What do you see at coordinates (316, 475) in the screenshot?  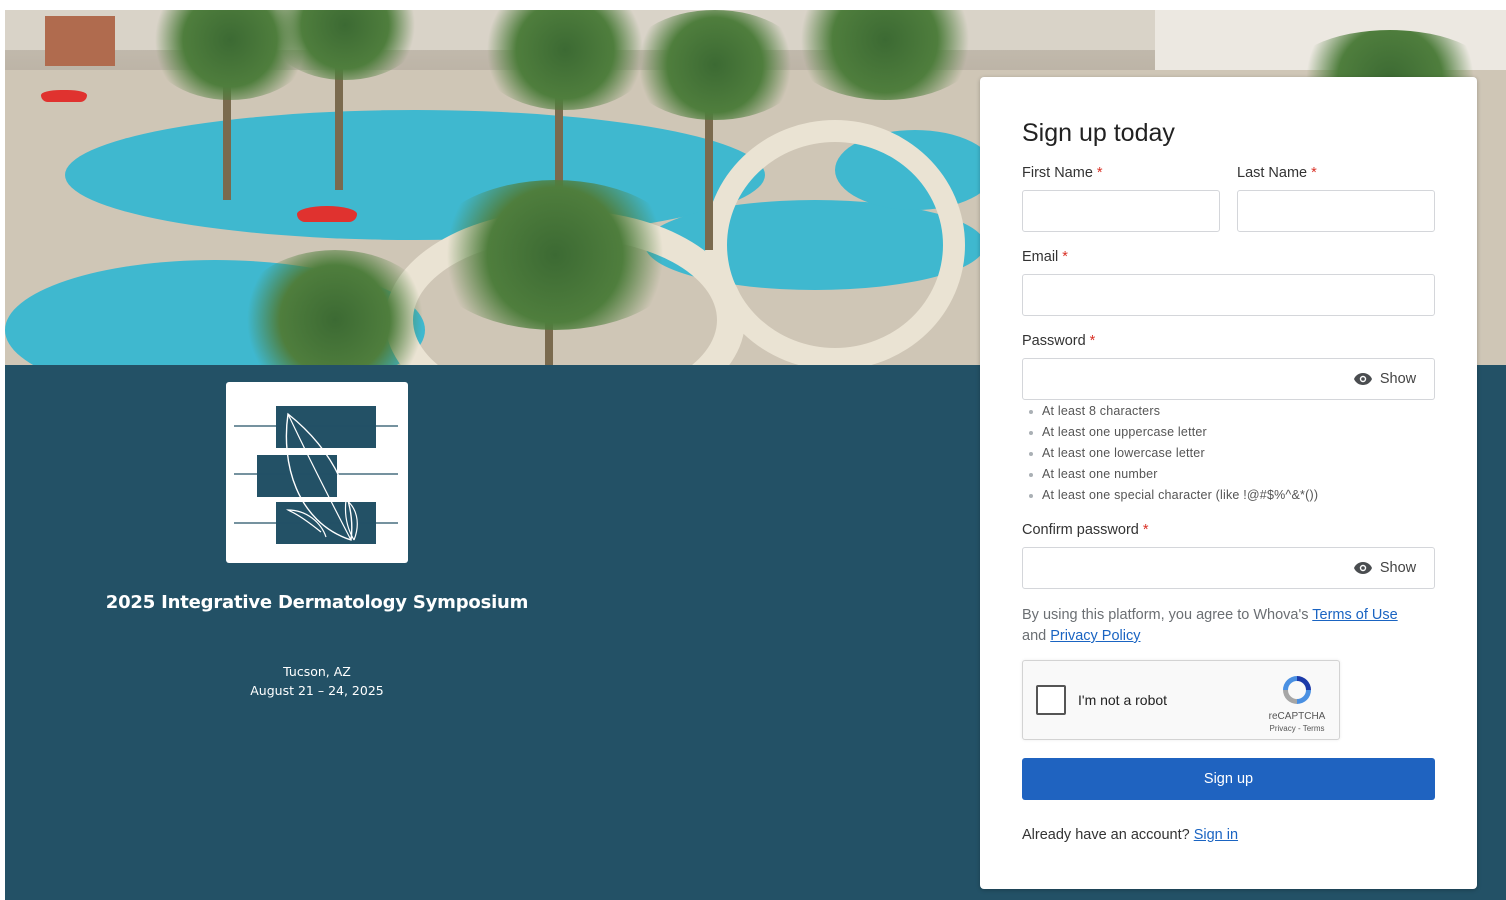 I see `symposium-logo` at bounding box center [316, 475].